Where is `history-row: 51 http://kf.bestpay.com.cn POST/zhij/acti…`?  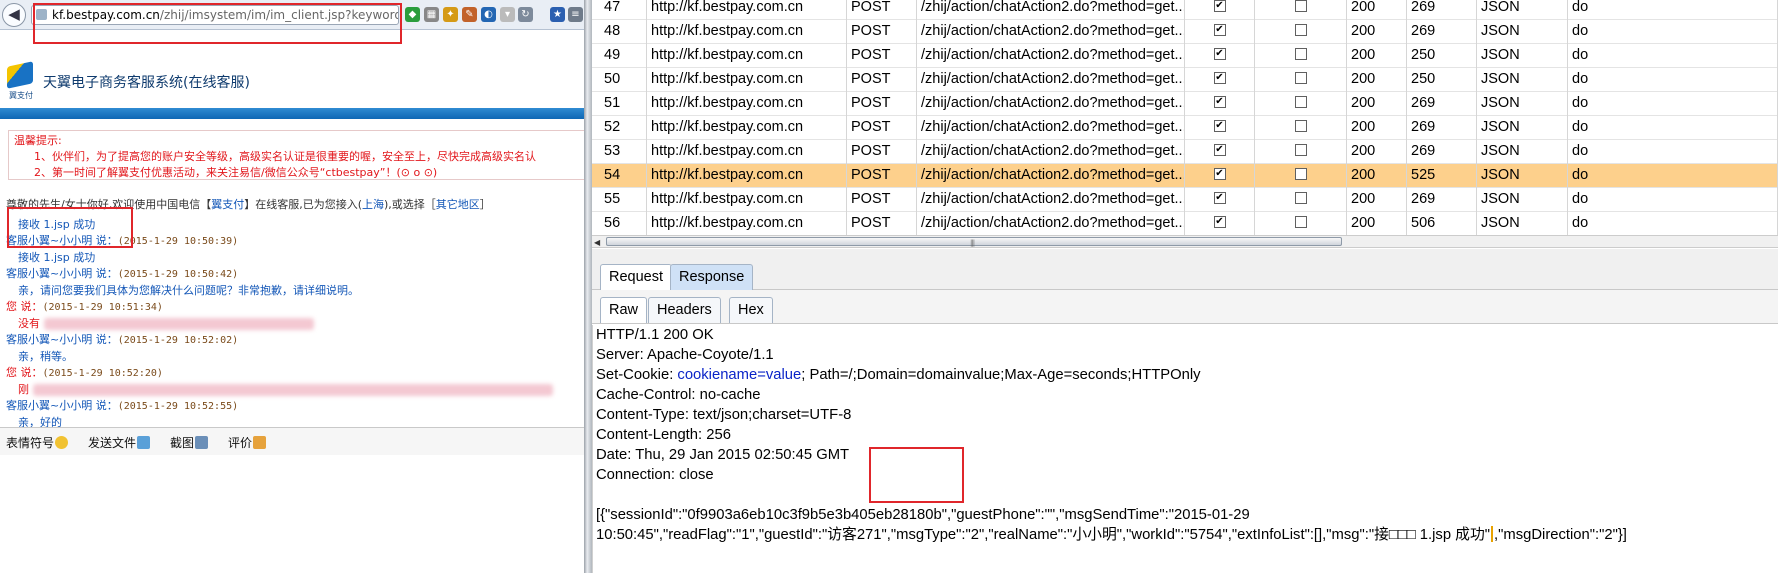 history-row: 51 http://kf.bestpay.com.cn POST/zhij/acti… is located at coordinates (1185, 104).